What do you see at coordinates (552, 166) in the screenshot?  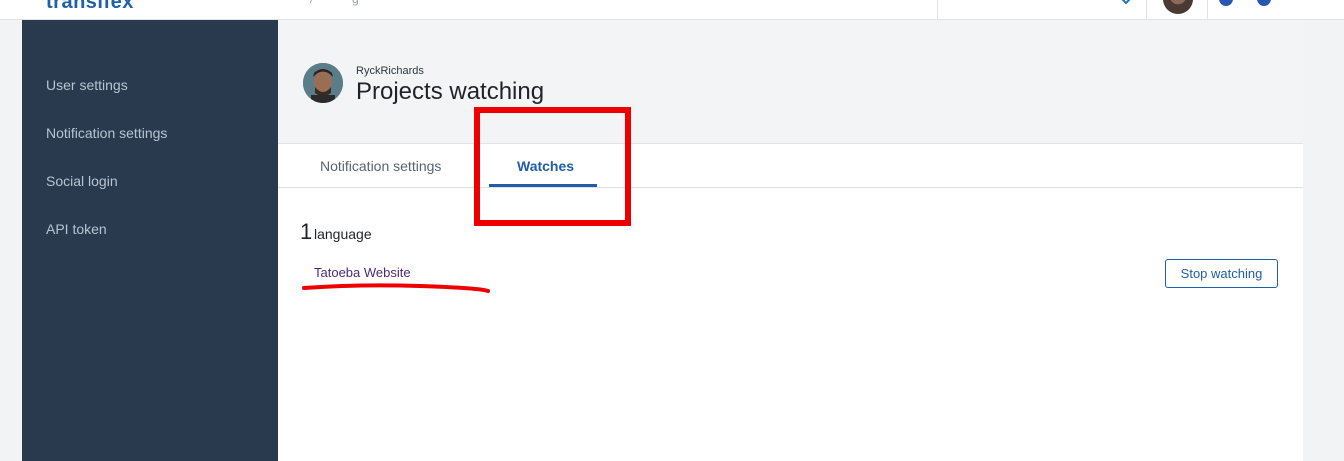 I see `annotation-highlight-box` at bounding box center [552, 166].